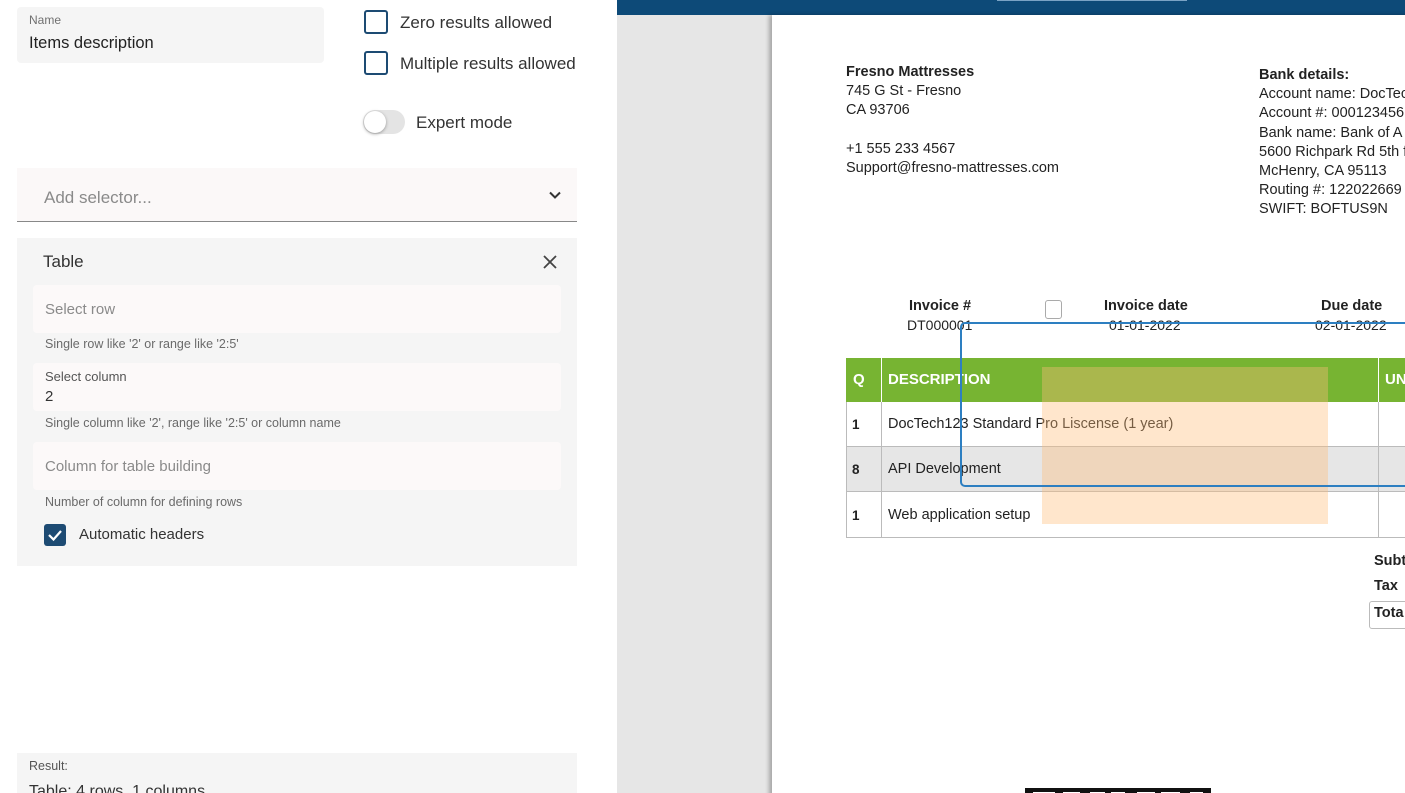 Image resolution: width=1405 pixels, height=793 pixels. Describe the element at coordinates (859, 379) in the screenshot. I see `header-q-text: Q` at that location.